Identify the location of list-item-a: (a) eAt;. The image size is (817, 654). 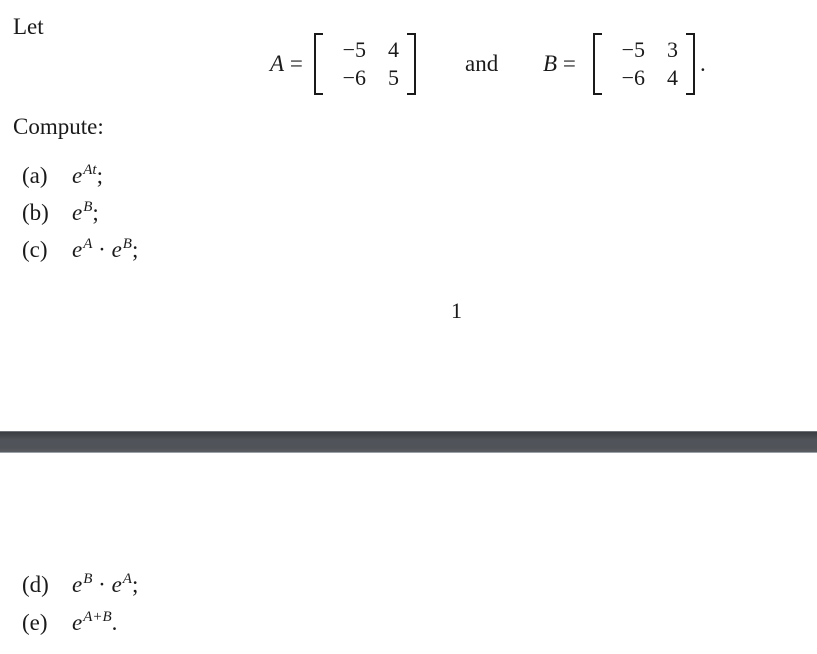
(62, 175).